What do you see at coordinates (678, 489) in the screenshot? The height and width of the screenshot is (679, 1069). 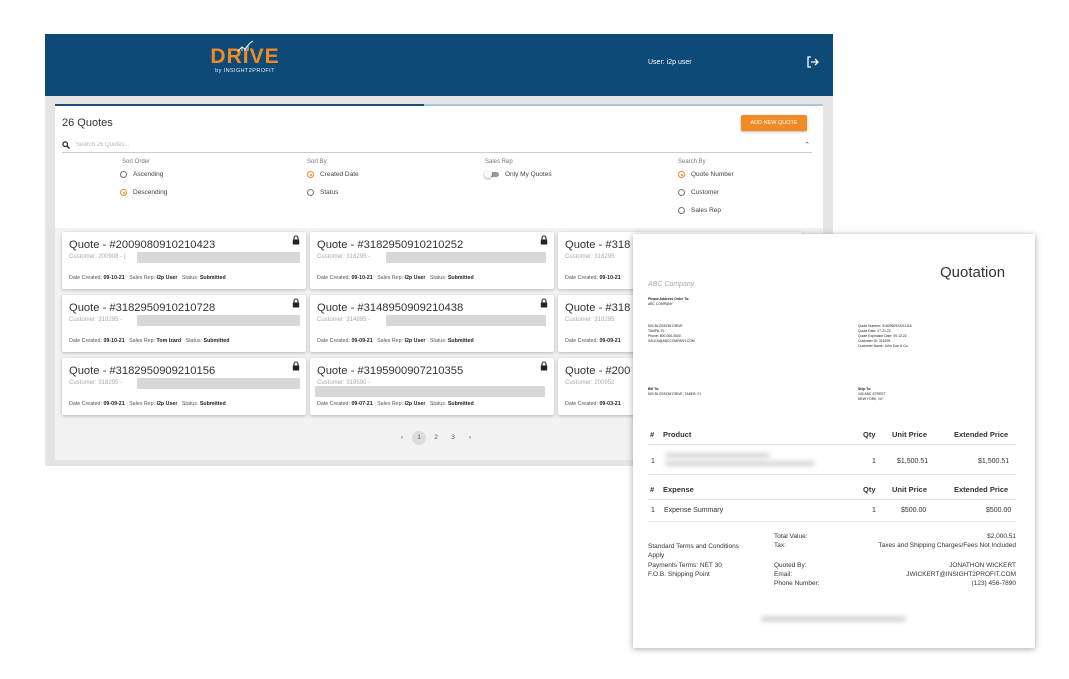 I see `expense-col-name: Expense` at bounding box center [678, 489].